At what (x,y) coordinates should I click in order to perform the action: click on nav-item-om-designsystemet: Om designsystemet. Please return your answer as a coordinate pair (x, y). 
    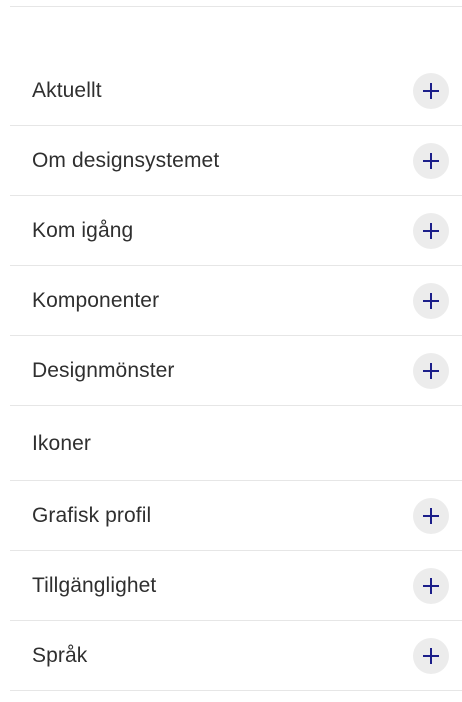
    Looking at the image, I should click on (236, 161).